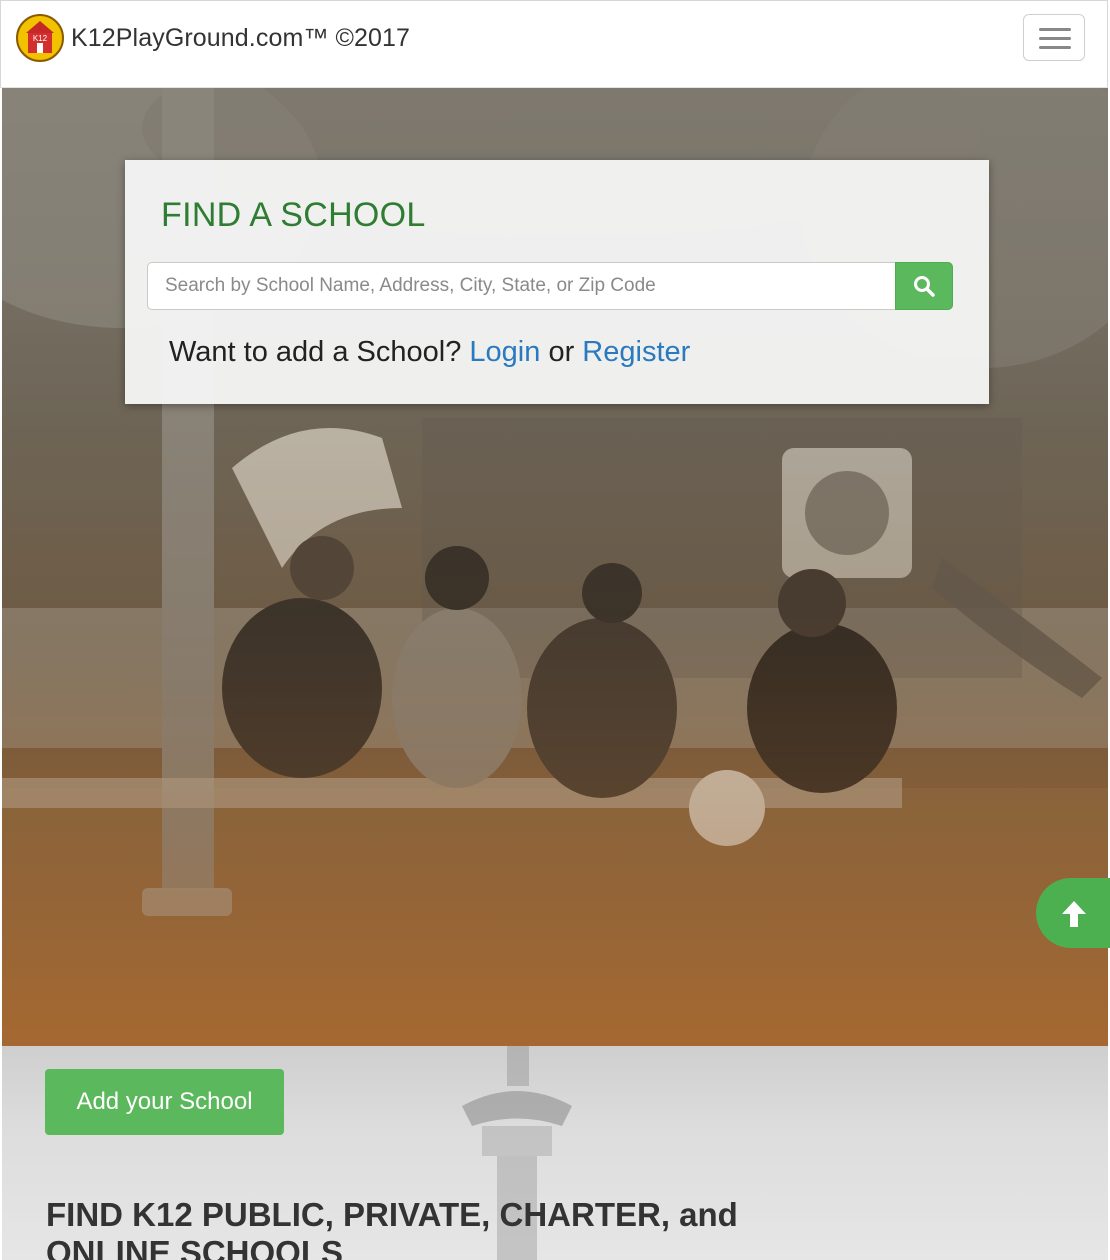  I want to click on register-link: Register, so click(636, 352).